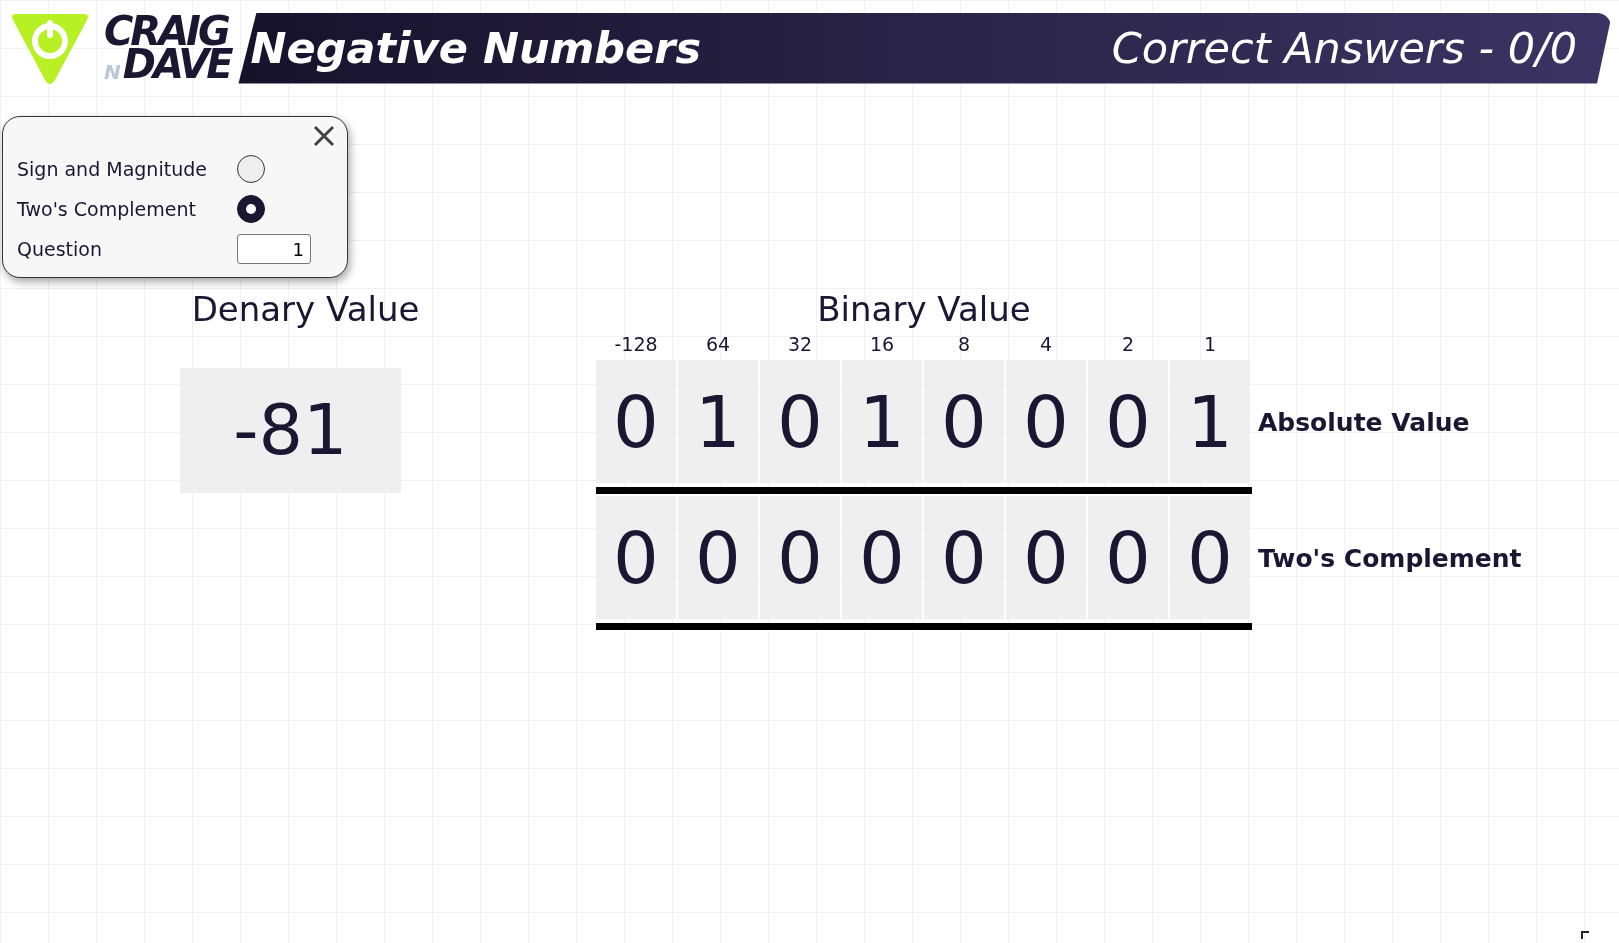  Describe the element at coordinates (476, 48) in the screenshot. I see `page-title: Negative Numbers` at that location.